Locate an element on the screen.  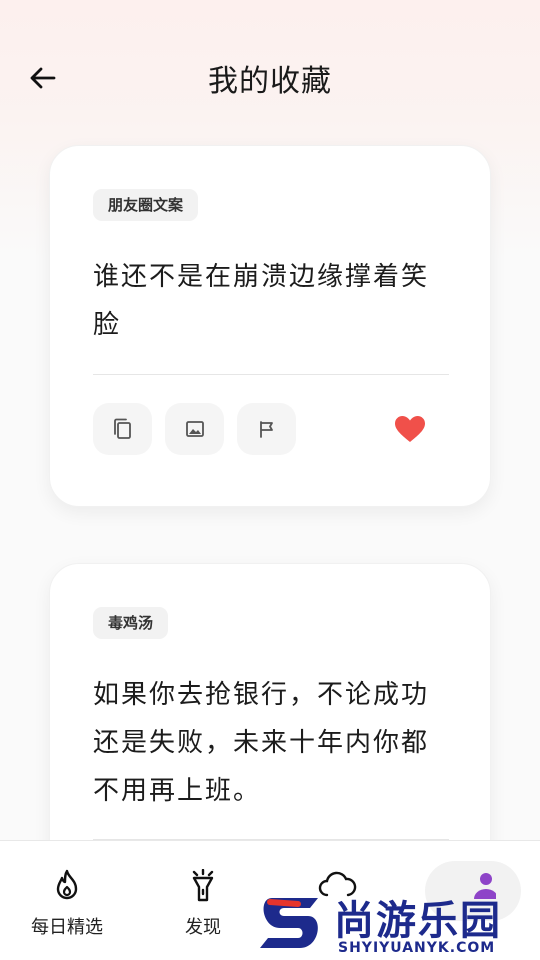
watermark: 尚游乐园 SHYIYUANYK.COM is located at coordinates (399, 924).